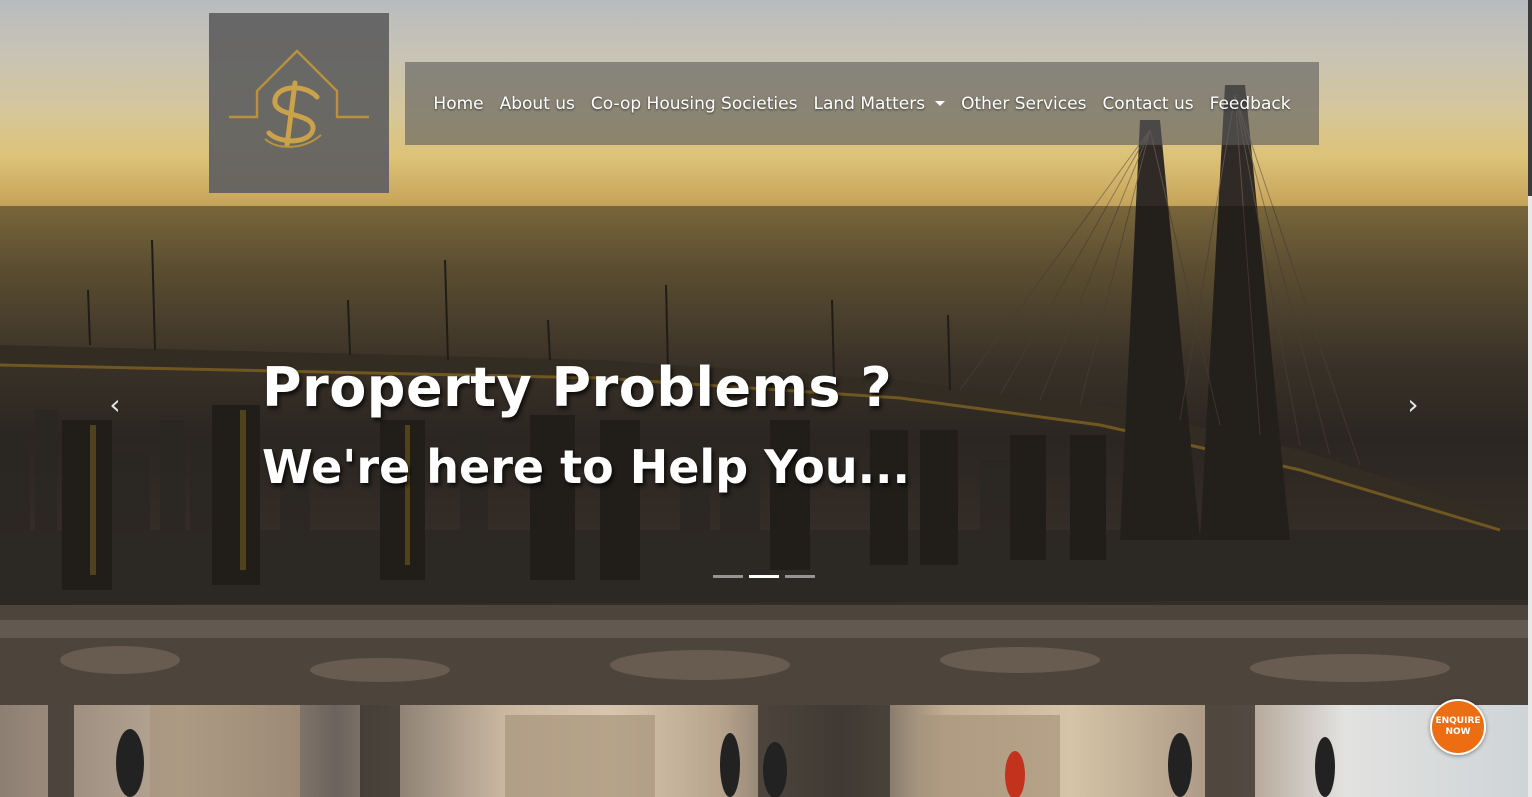 Image resolution: width=1532 pixels, height=797 pixels. I want to click on nav-land-matters-dropdown: Land Matters, so click(879, 103).